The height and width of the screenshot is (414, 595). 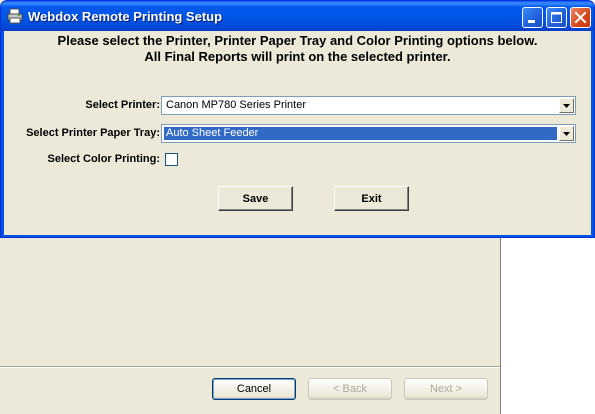 I want to click on color-printing-label: Select Color Printing:, so click(x=103, y=159).